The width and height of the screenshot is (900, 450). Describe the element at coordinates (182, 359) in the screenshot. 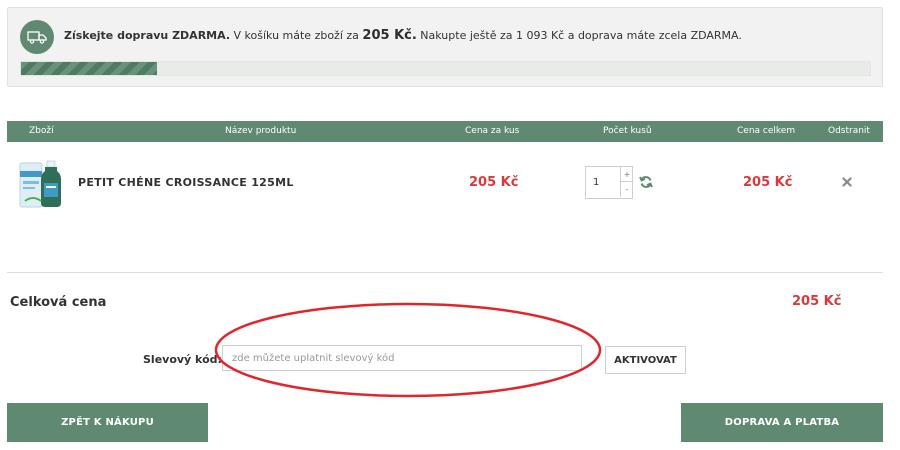

I see `discount-code-label: Slevový kód:` at that location.